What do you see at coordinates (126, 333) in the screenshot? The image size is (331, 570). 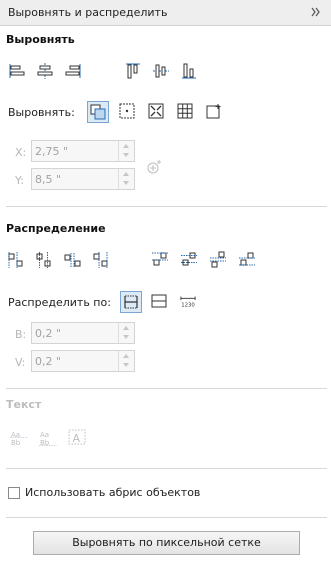 I see `b-stepper` at bounding box center [126, 333].